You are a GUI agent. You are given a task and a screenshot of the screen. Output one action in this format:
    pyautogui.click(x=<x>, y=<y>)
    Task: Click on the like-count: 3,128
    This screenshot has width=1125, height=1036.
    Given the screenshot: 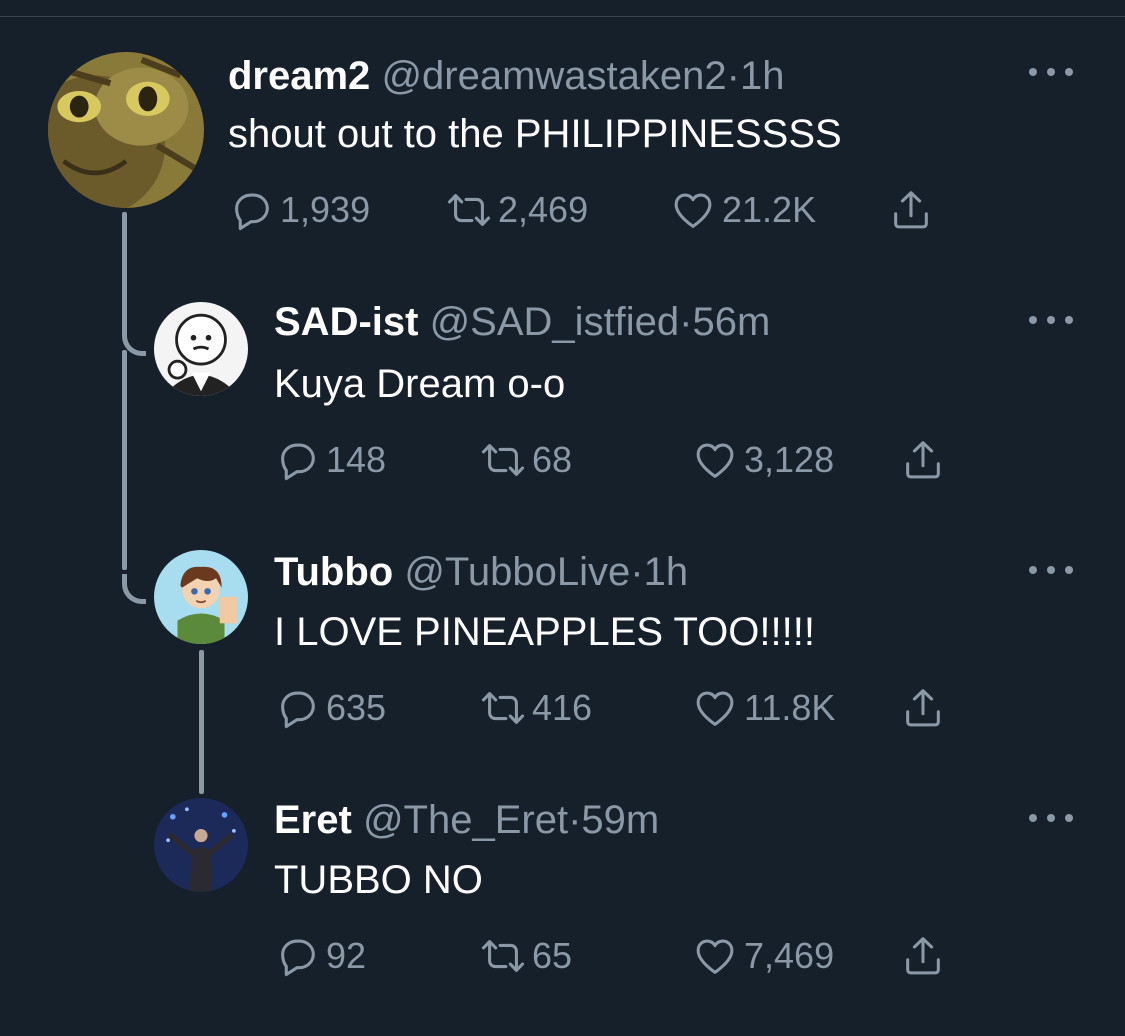 What is the action you would take?
    pyautogui.click(x=789, y=459)
    